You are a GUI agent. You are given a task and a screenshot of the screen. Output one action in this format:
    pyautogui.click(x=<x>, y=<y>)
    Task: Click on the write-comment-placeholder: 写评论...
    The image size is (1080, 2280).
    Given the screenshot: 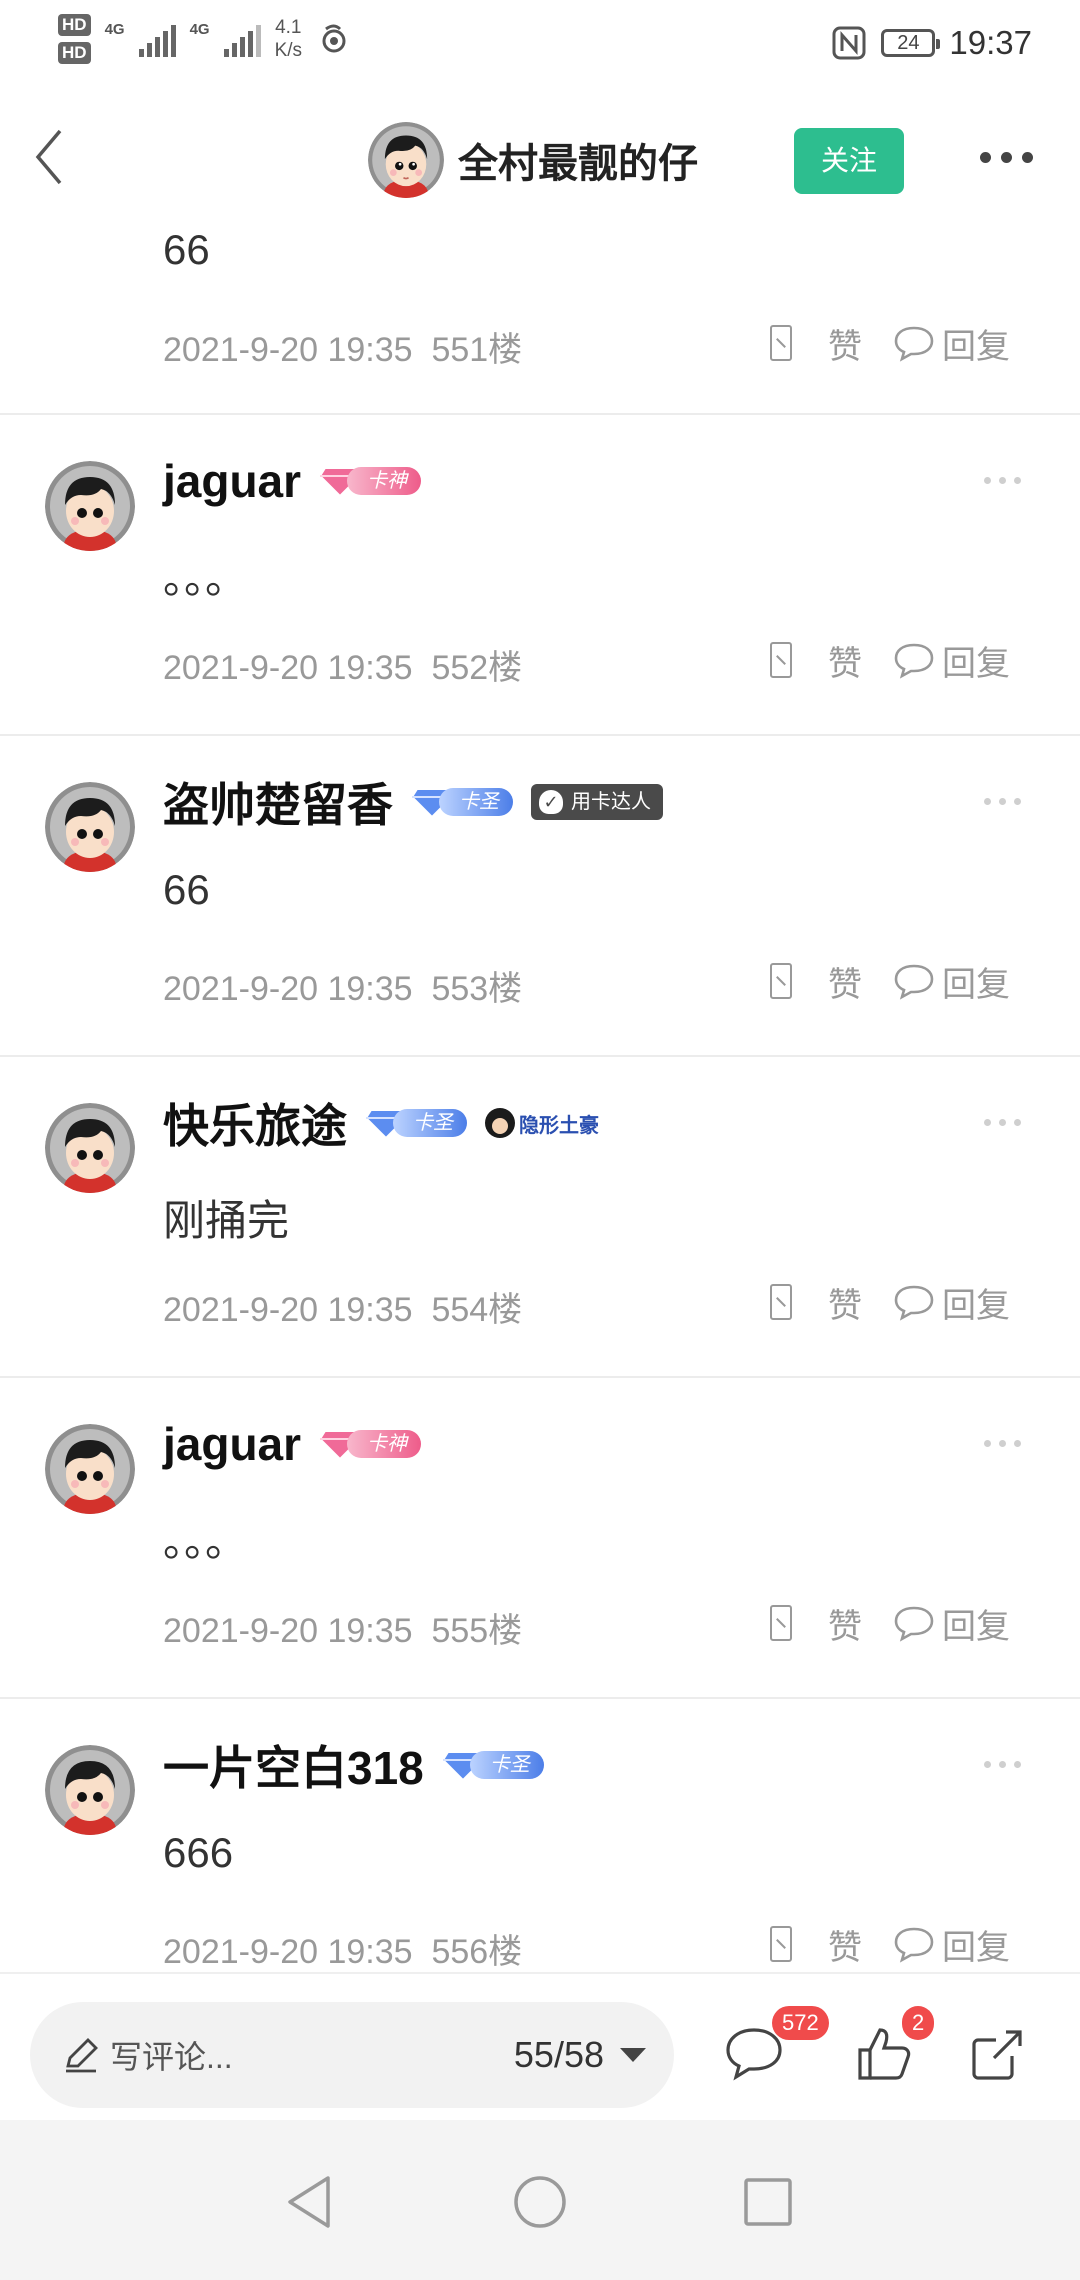 What is the action you would take?
    pyautogui.click(x=312, y=2055)
    